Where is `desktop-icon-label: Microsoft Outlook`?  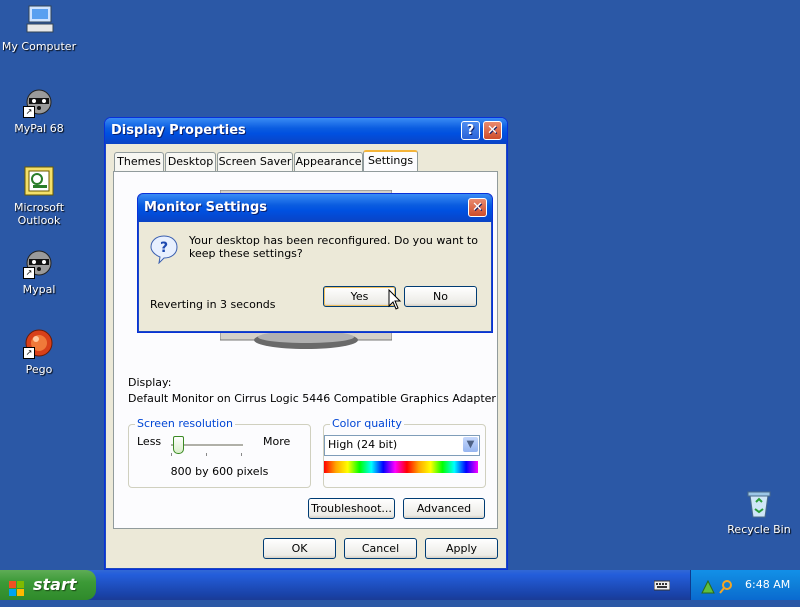 desktop-icon-label: Microsoft Outlook is located at coordinates (39, 214).